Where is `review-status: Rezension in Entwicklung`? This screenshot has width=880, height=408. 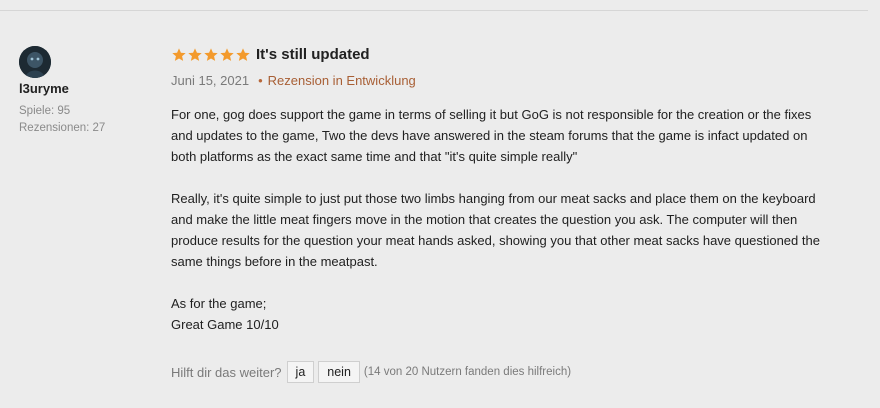
review-status: Rezension in Entwicklung is located at coordinates (341, 80).